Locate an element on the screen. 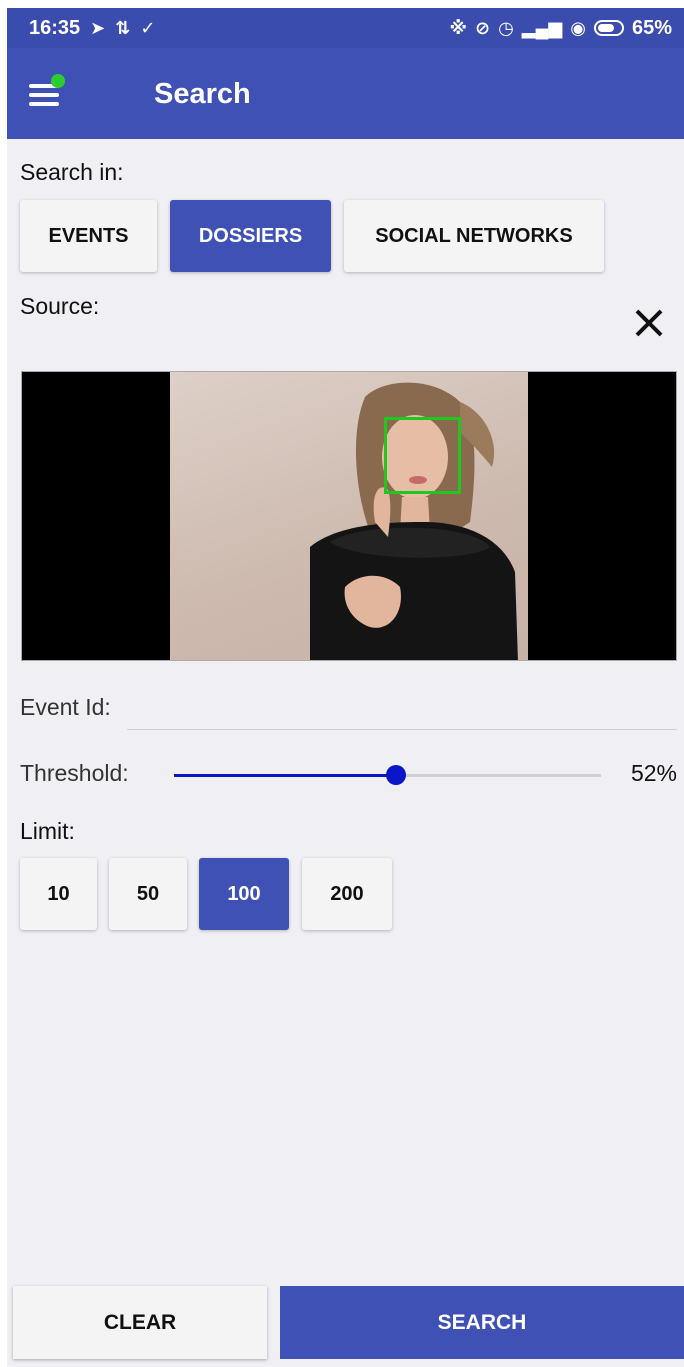  bluetooth-icon: ※ is located at coordinates (458, 28).